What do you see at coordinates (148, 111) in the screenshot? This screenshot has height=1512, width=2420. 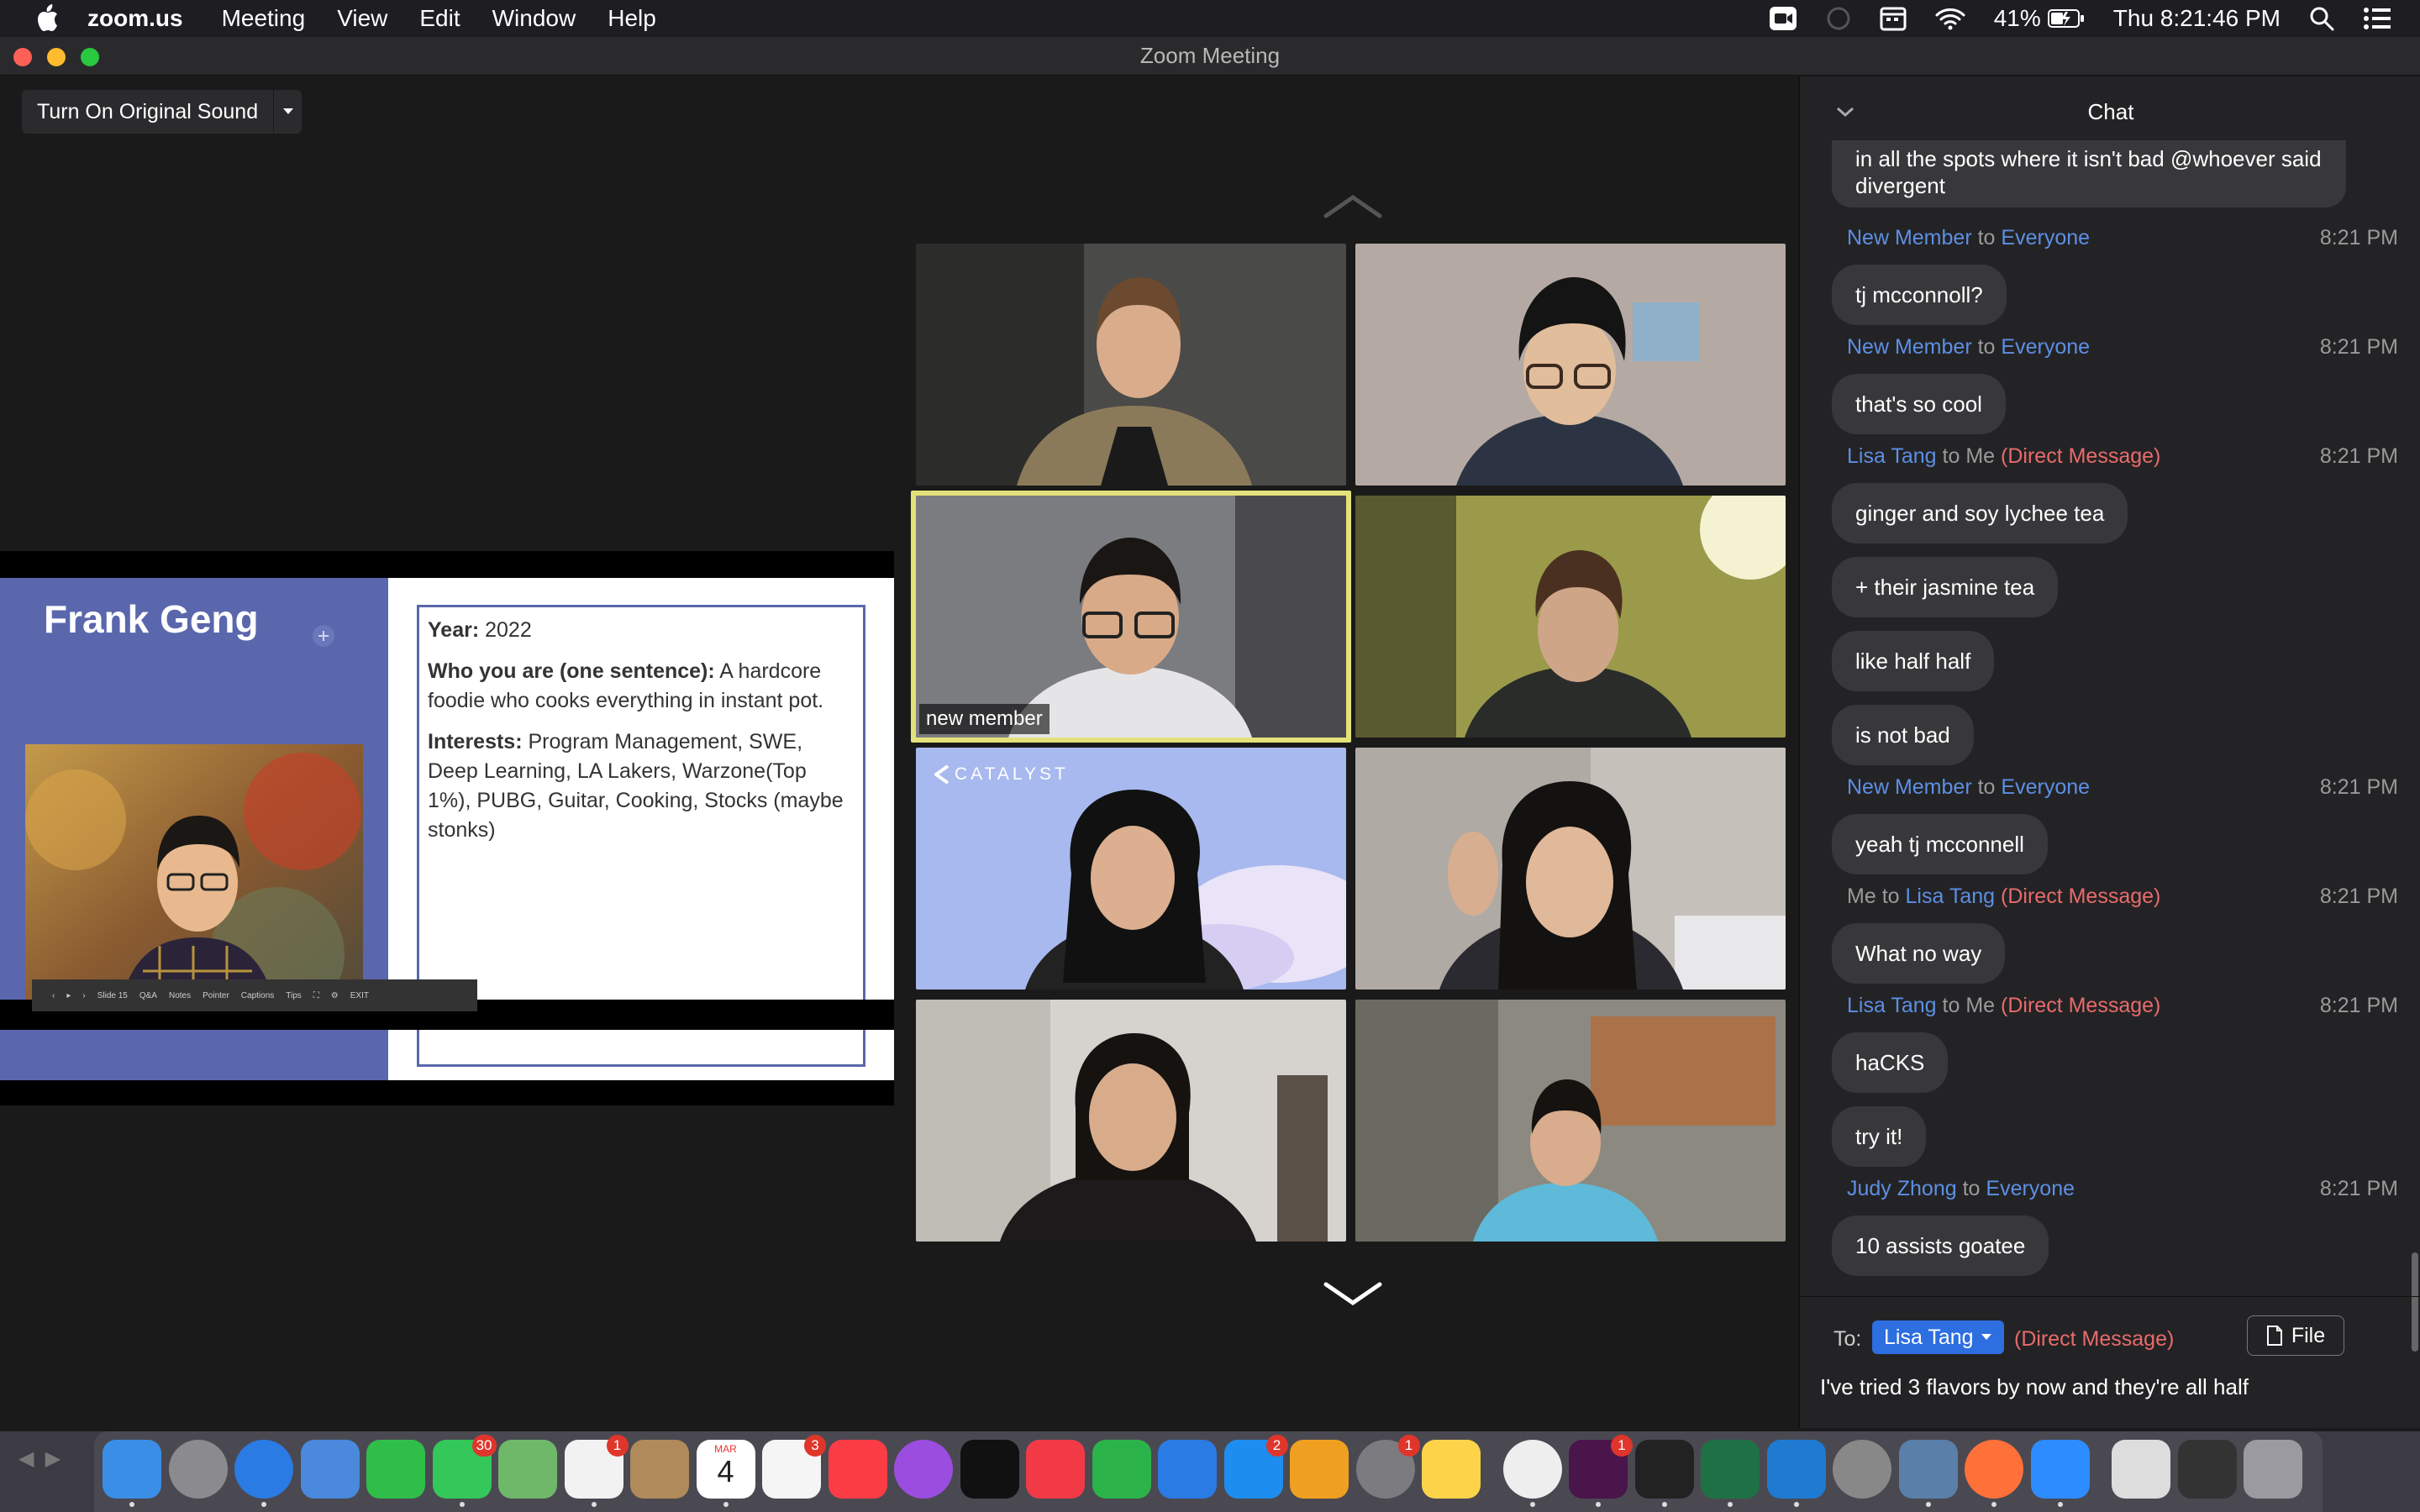 I see `original-sound-label: Turn On Original Sound` at bounding box center [148, 111].